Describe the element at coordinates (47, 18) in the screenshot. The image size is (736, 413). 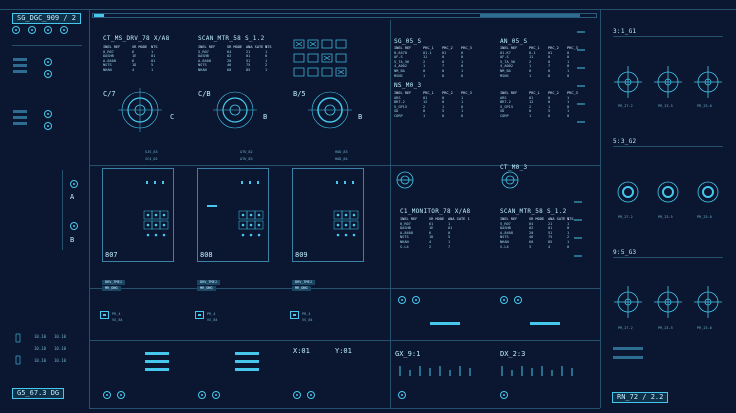
I see `top-left-title: SG_DGC_909 / 2` at that location.